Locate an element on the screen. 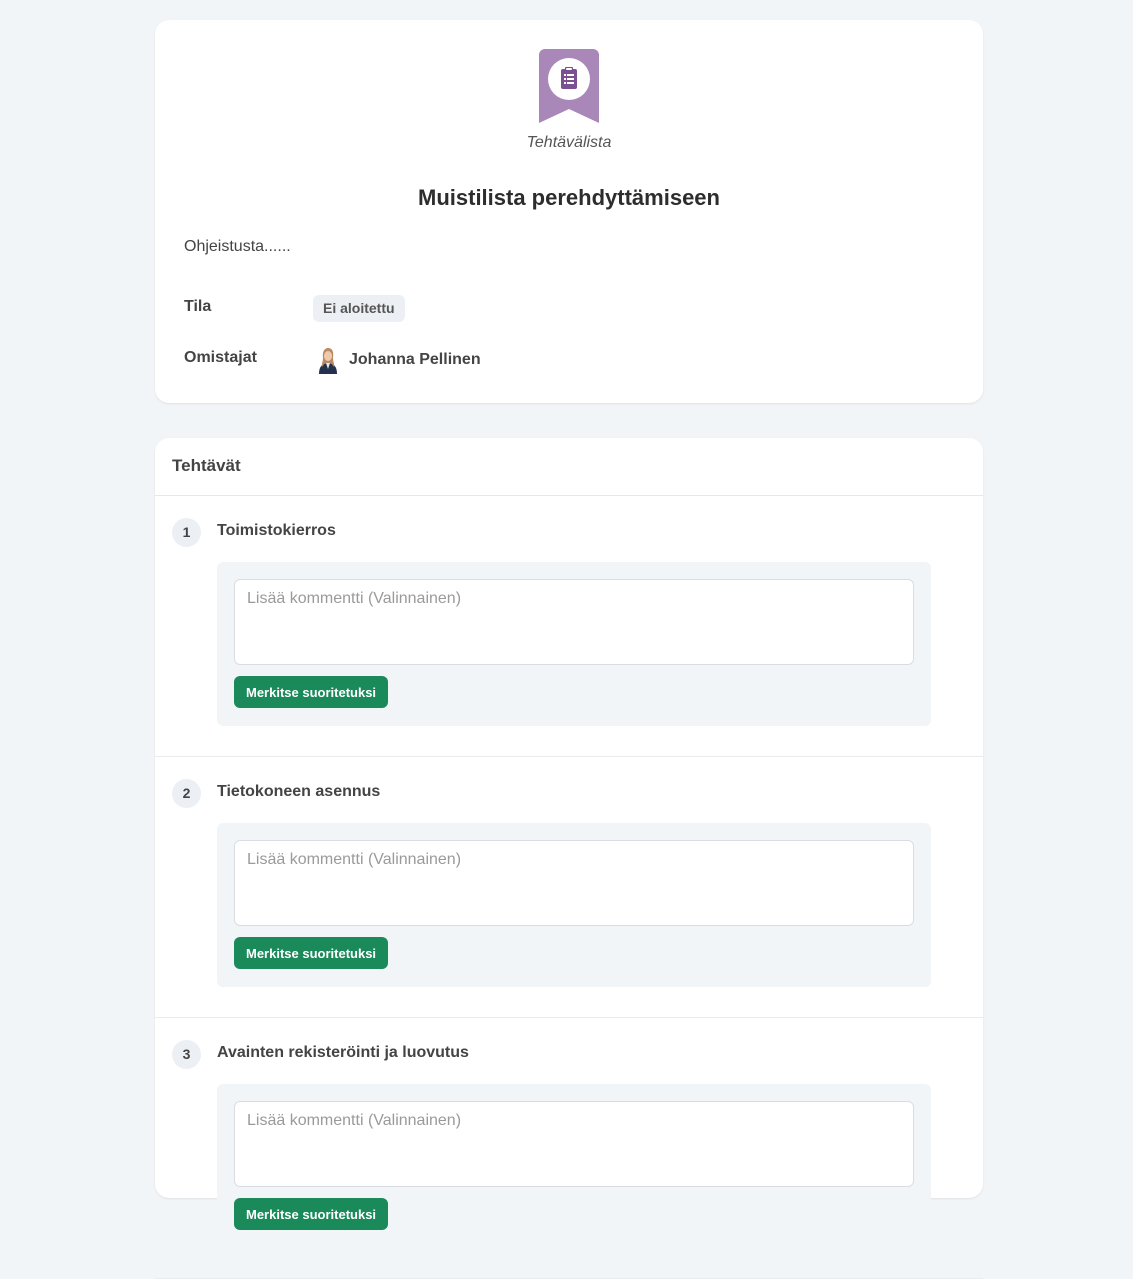 The image size is (1133, 1279). owner-item: Johanna Pellinen is located at coordinates (398, 360).